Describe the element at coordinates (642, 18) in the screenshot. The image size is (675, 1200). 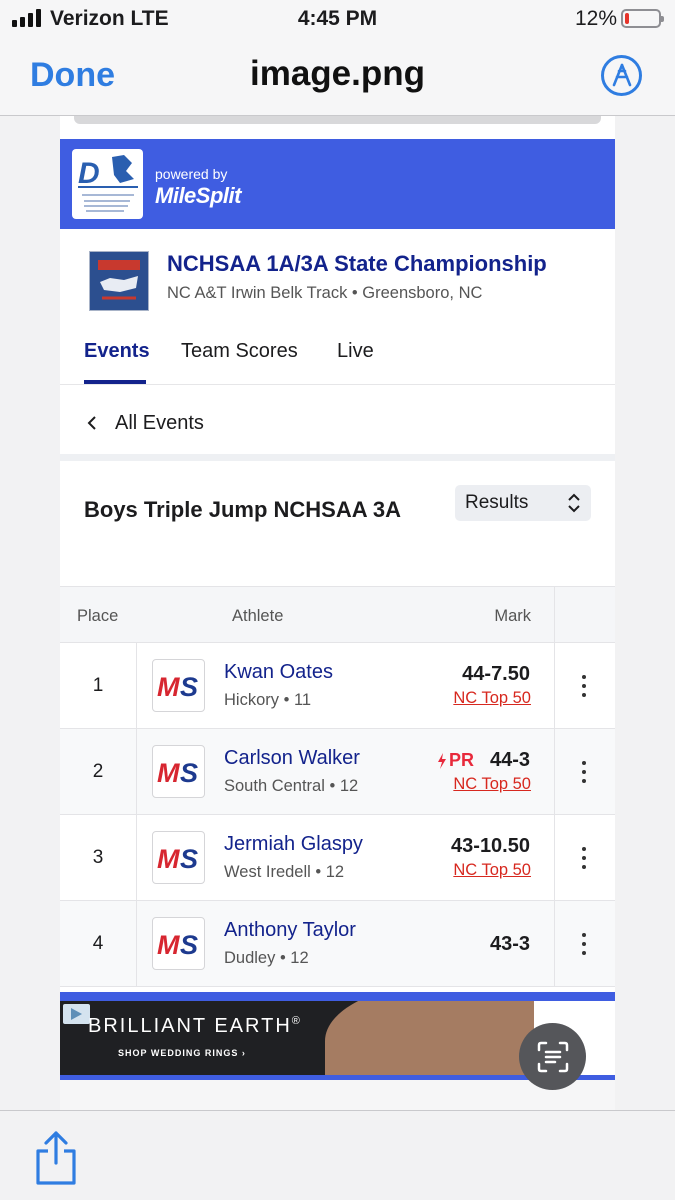
I see `battery-icon` at that location.